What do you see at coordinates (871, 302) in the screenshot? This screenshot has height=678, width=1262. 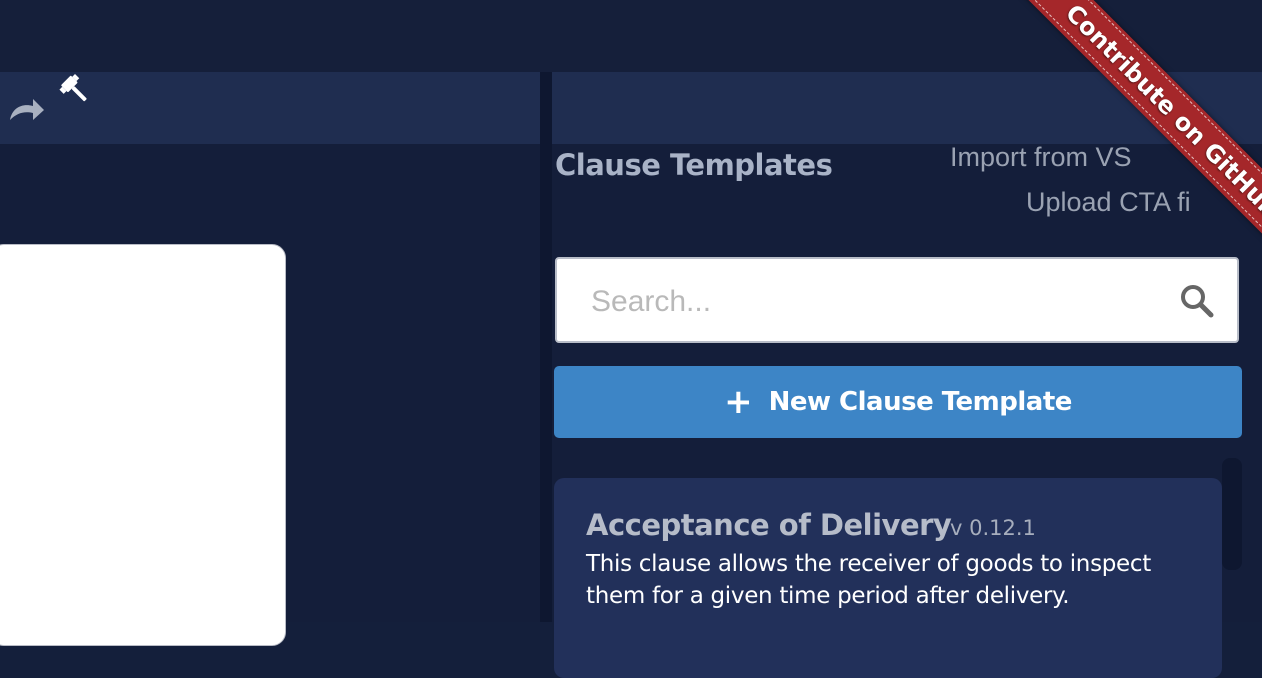 I see `search-input` at bounding box center [871, 302].